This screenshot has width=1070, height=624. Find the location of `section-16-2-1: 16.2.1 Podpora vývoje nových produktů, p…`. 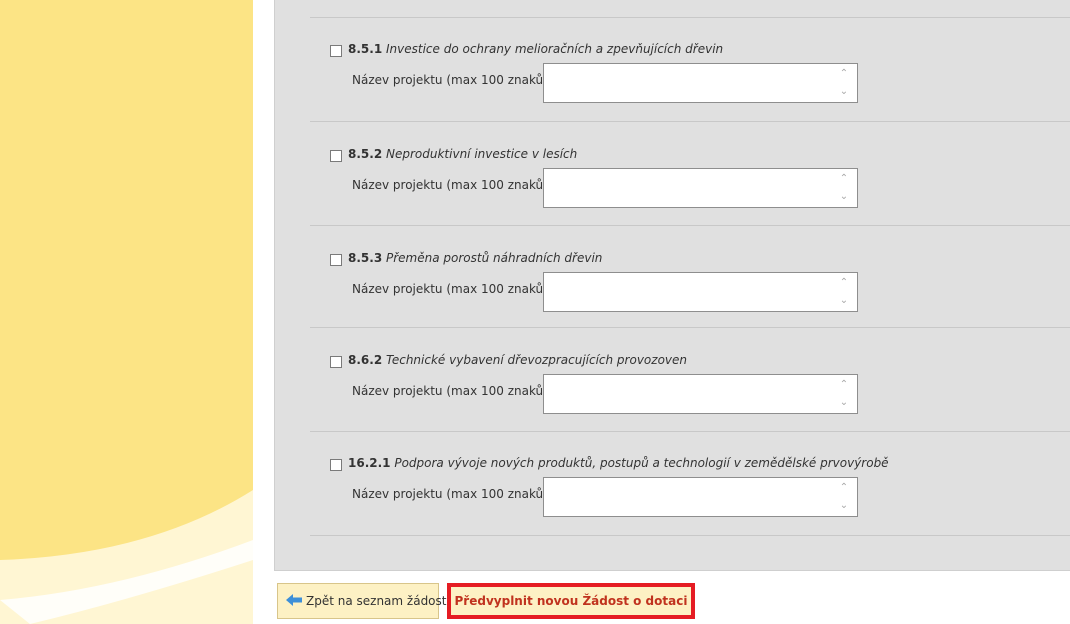

section-16-2-1: 16.2.1 Podpora vývoje nových produktů, p… is located at coordinates (672, 507).